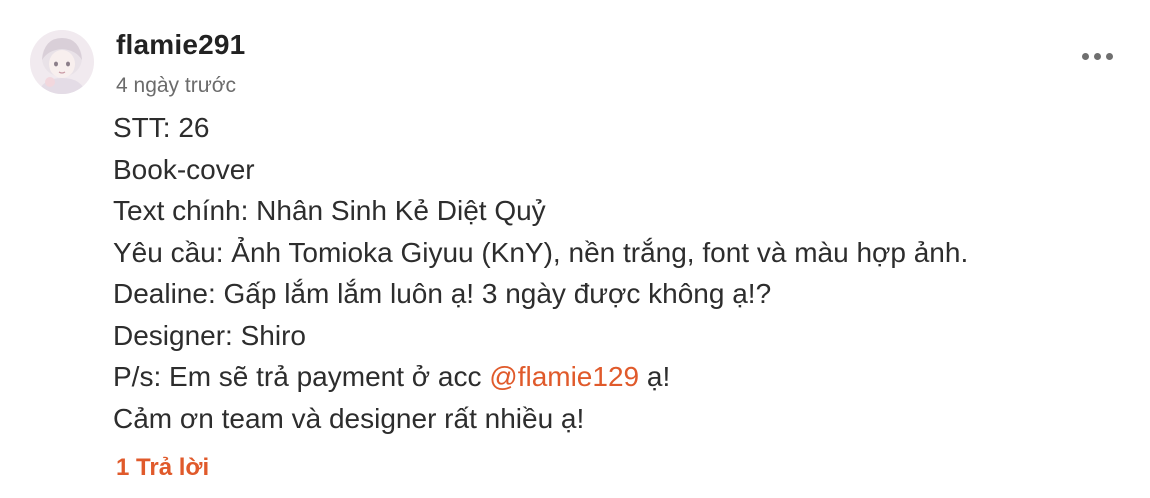 The width and height of the screenshot is (1150, 498). What do you see at coordinates (564, 376) in the screenshot?
I see `user-mention-link: @flamie129` at bounding box center [564, 376].